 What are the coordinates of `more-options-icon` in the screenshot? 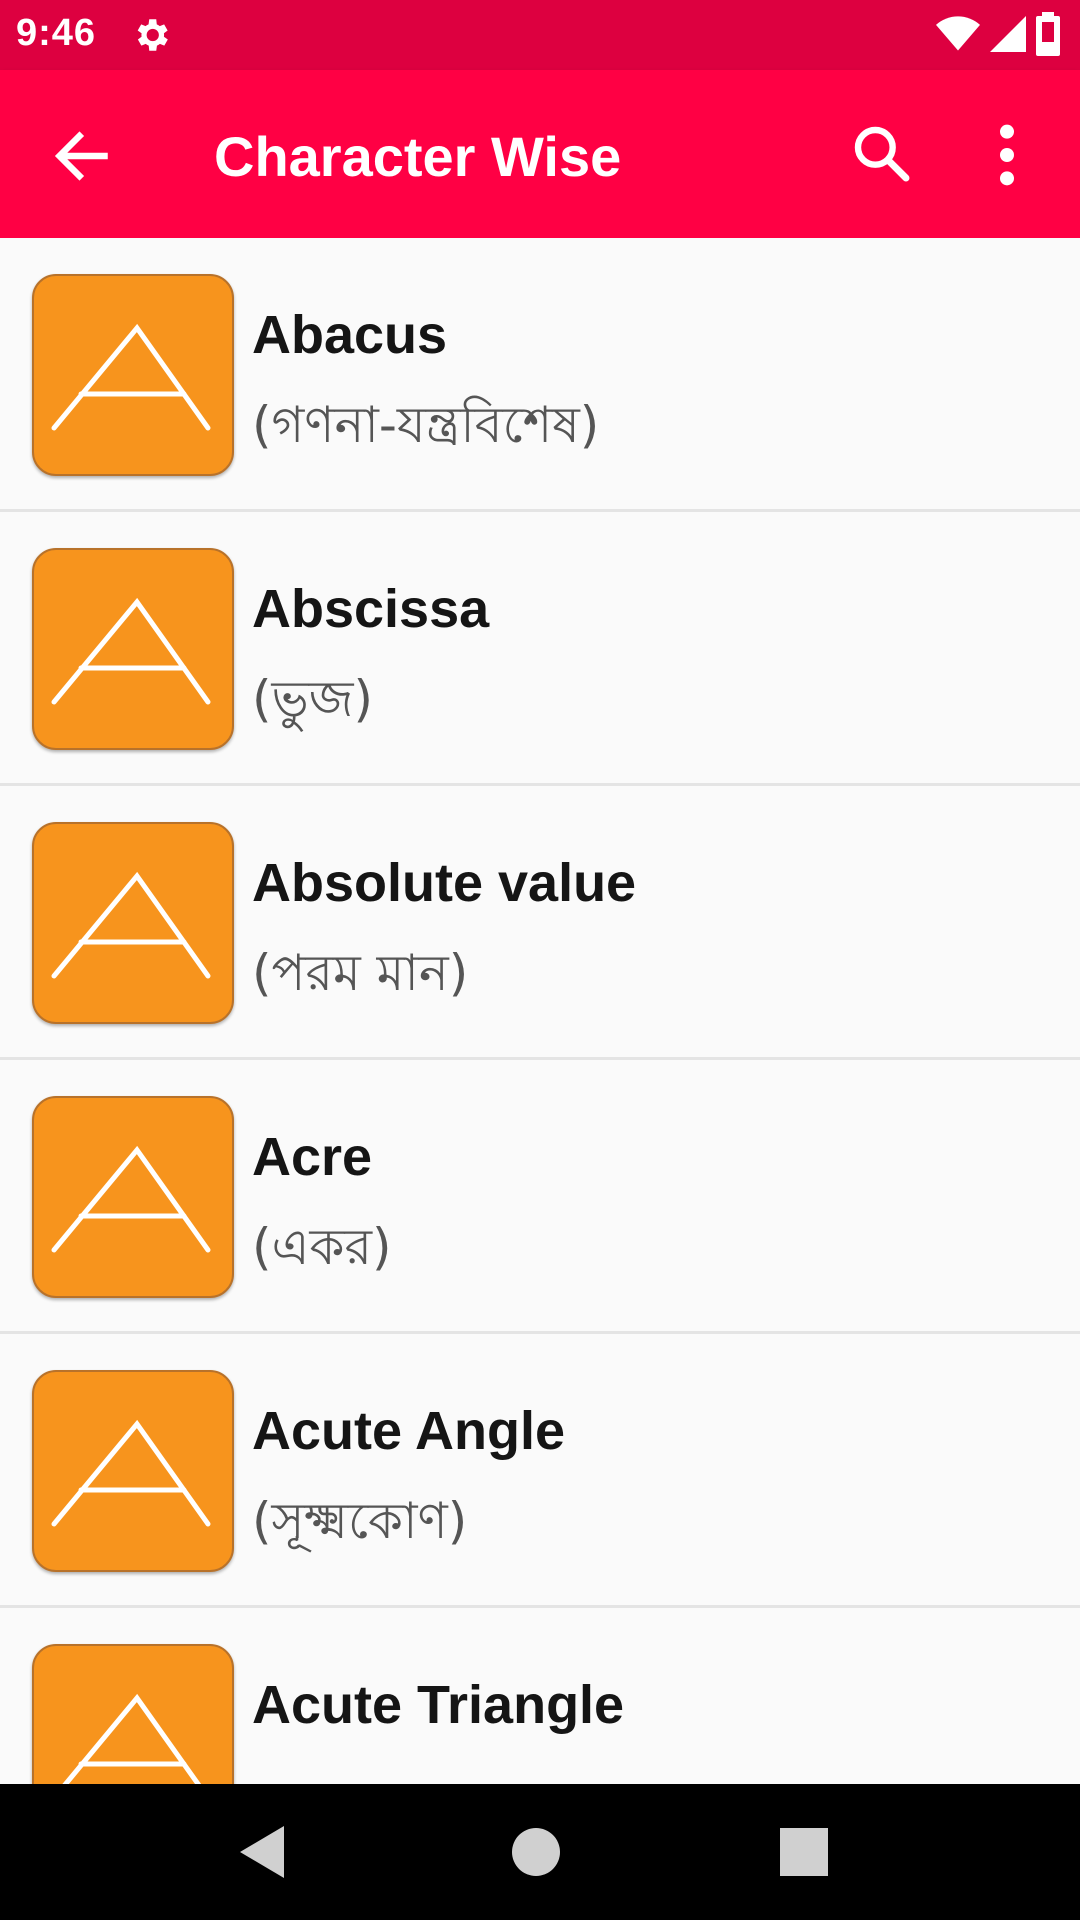 It's located at (1007, 155).